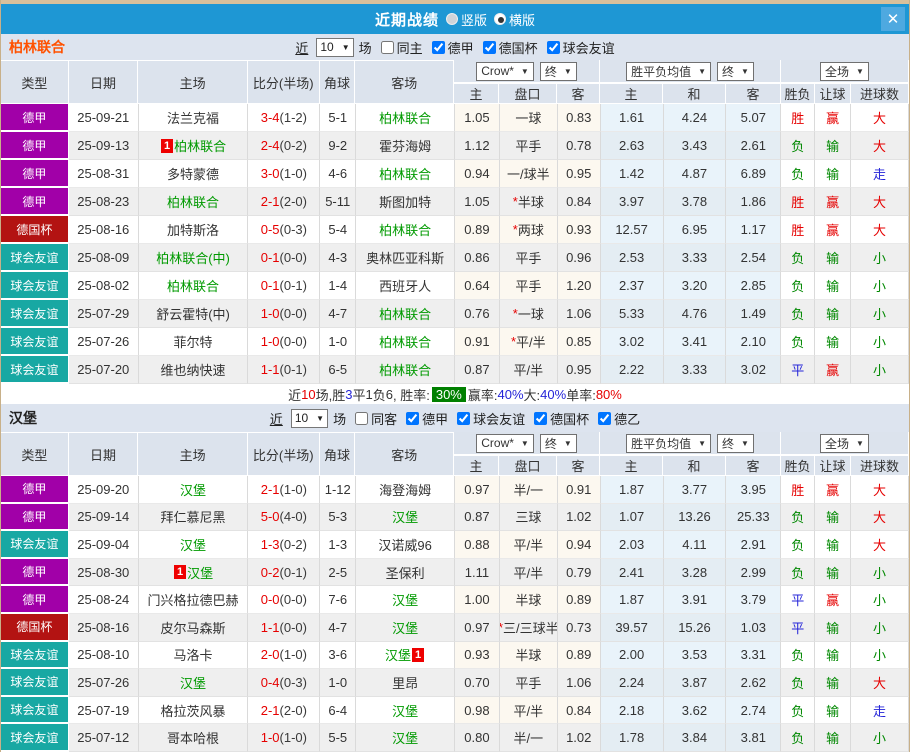 This screenshot has width=910, height=752. Describe the element at coordinates (477, 627) in the screenshot. I see `odds-home-cell: 0.97` at that location.